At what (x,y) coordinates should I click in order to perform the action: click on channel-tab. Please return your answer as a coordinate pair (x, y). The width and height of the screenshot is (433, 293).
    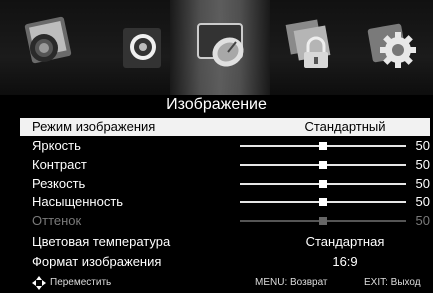
    Looking at the image, I should click on (221, 45).